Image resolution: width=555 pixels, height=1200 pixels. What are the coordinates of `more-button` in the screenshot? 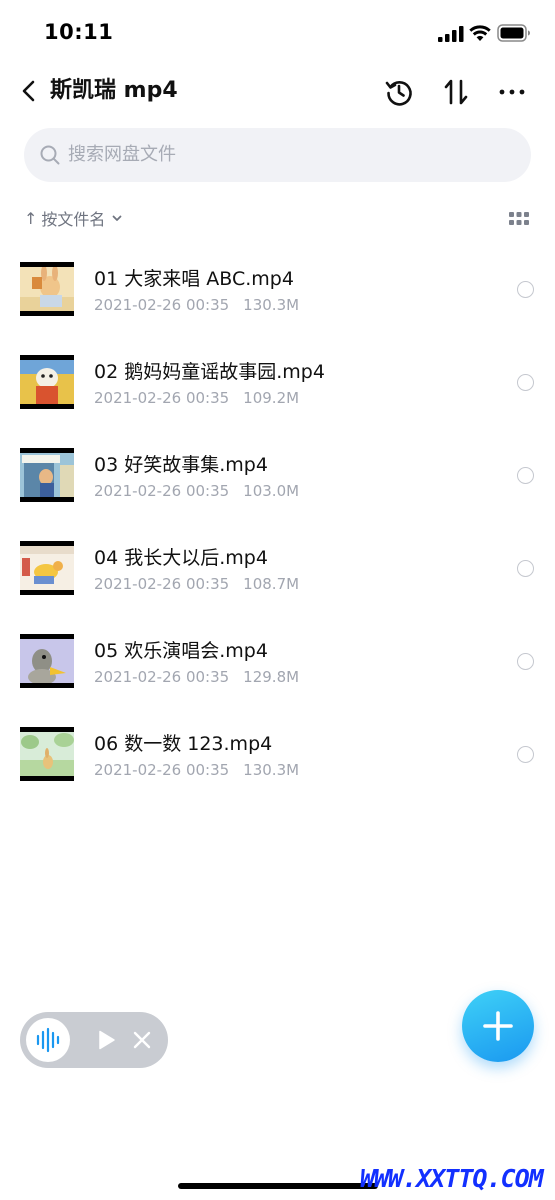 It's located at (512, 92).